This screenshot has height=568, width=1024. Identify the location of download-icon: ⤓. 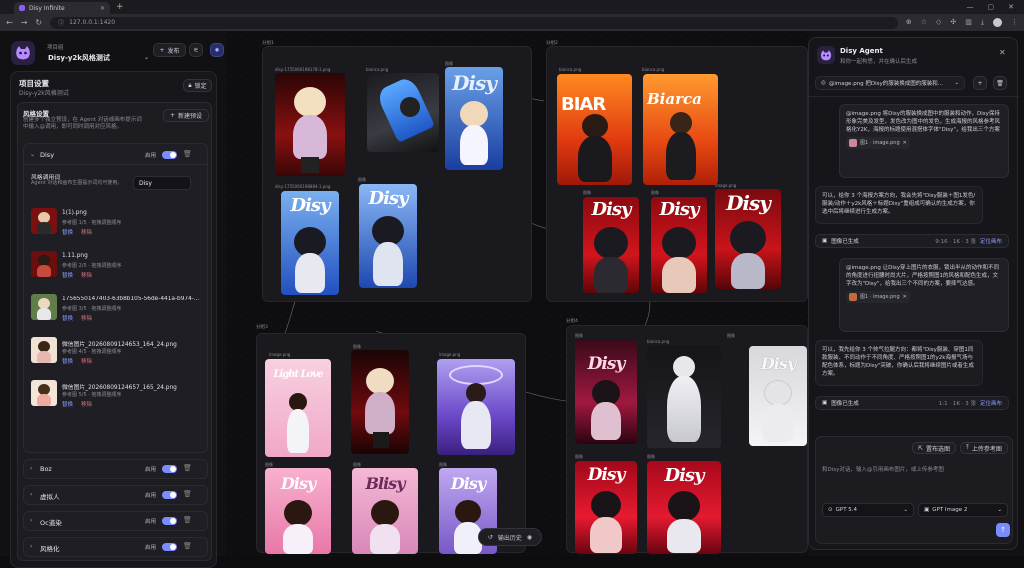
(982, 22).